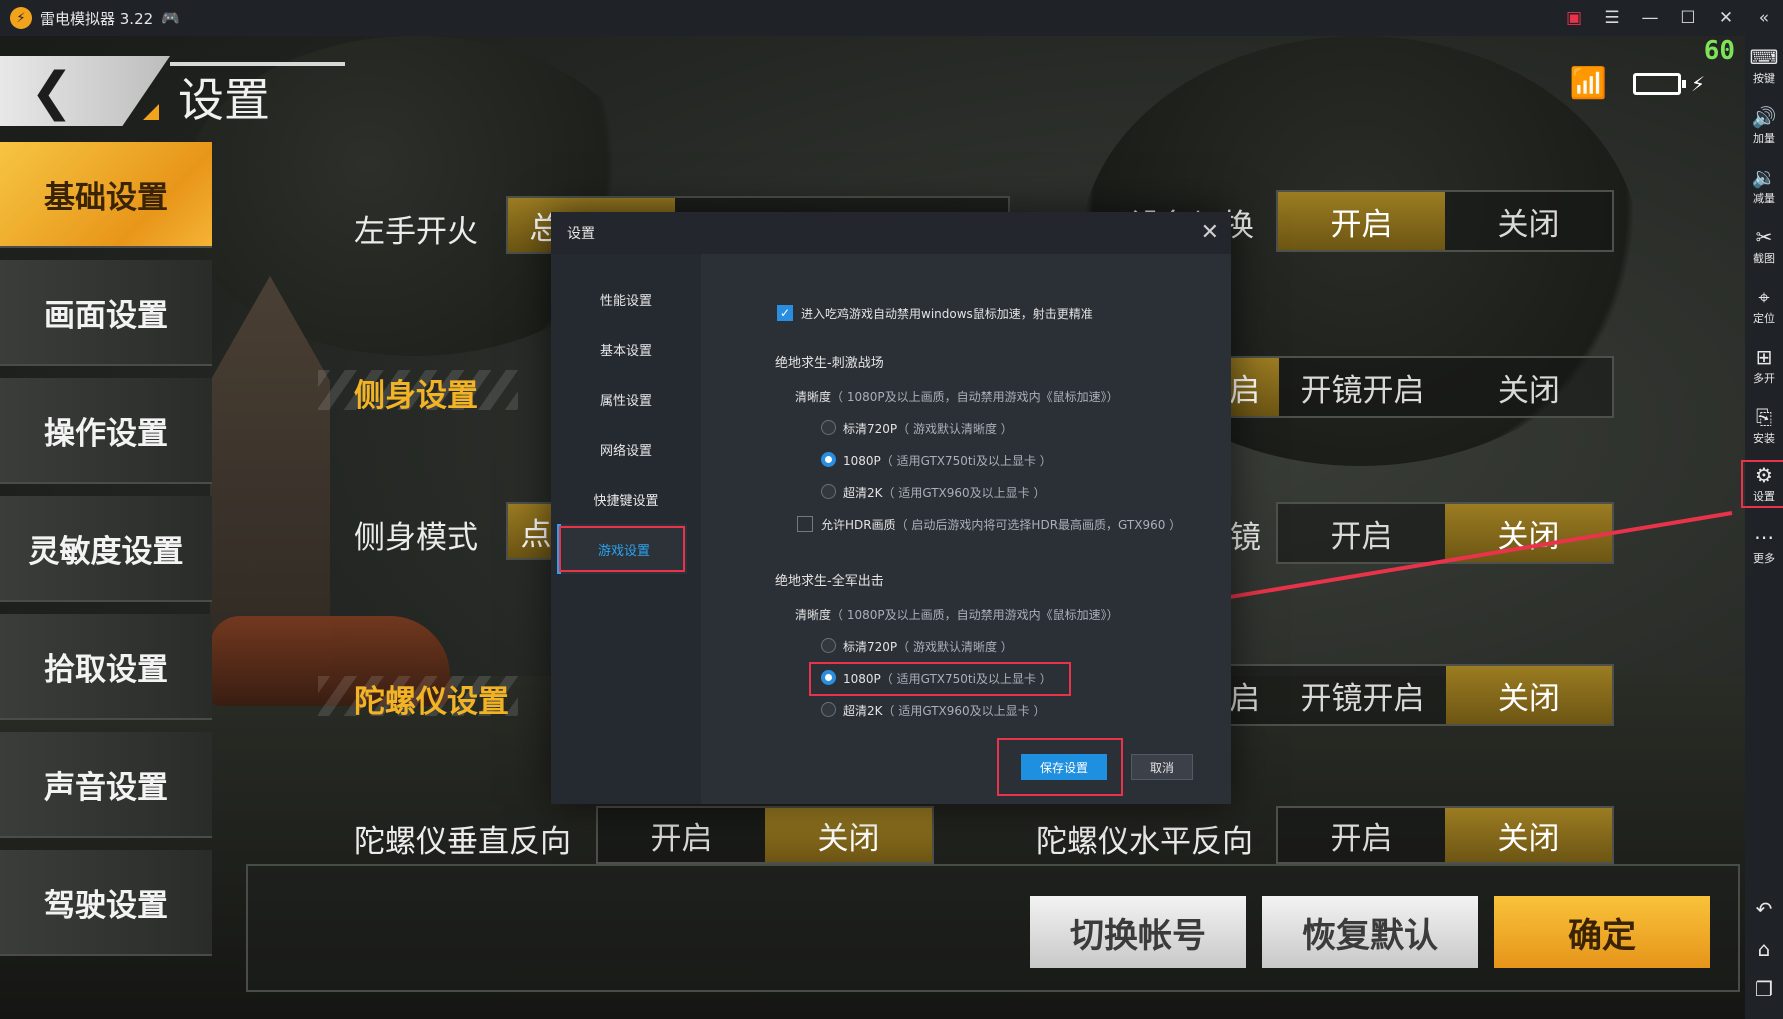 This screenshot has width=1783, height=1019. I want to click on sidebar-item-multi: ⊞ 多开, so click(1764, 366).